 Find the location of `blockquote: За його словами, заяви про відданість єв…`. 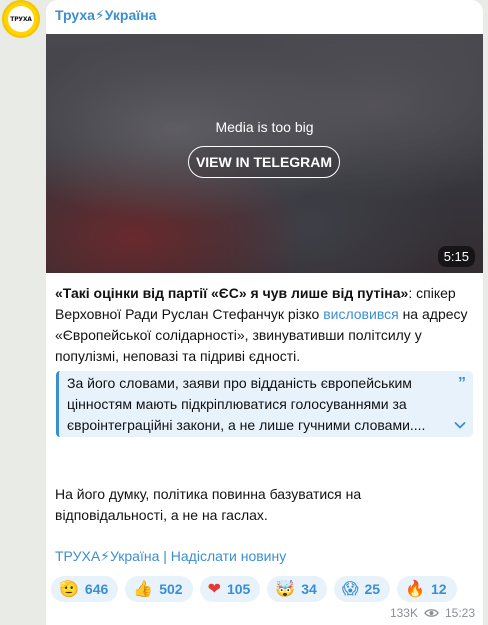

blockquote: За його словами, заяви про відданість єв… is located at coordinates (264, 404).